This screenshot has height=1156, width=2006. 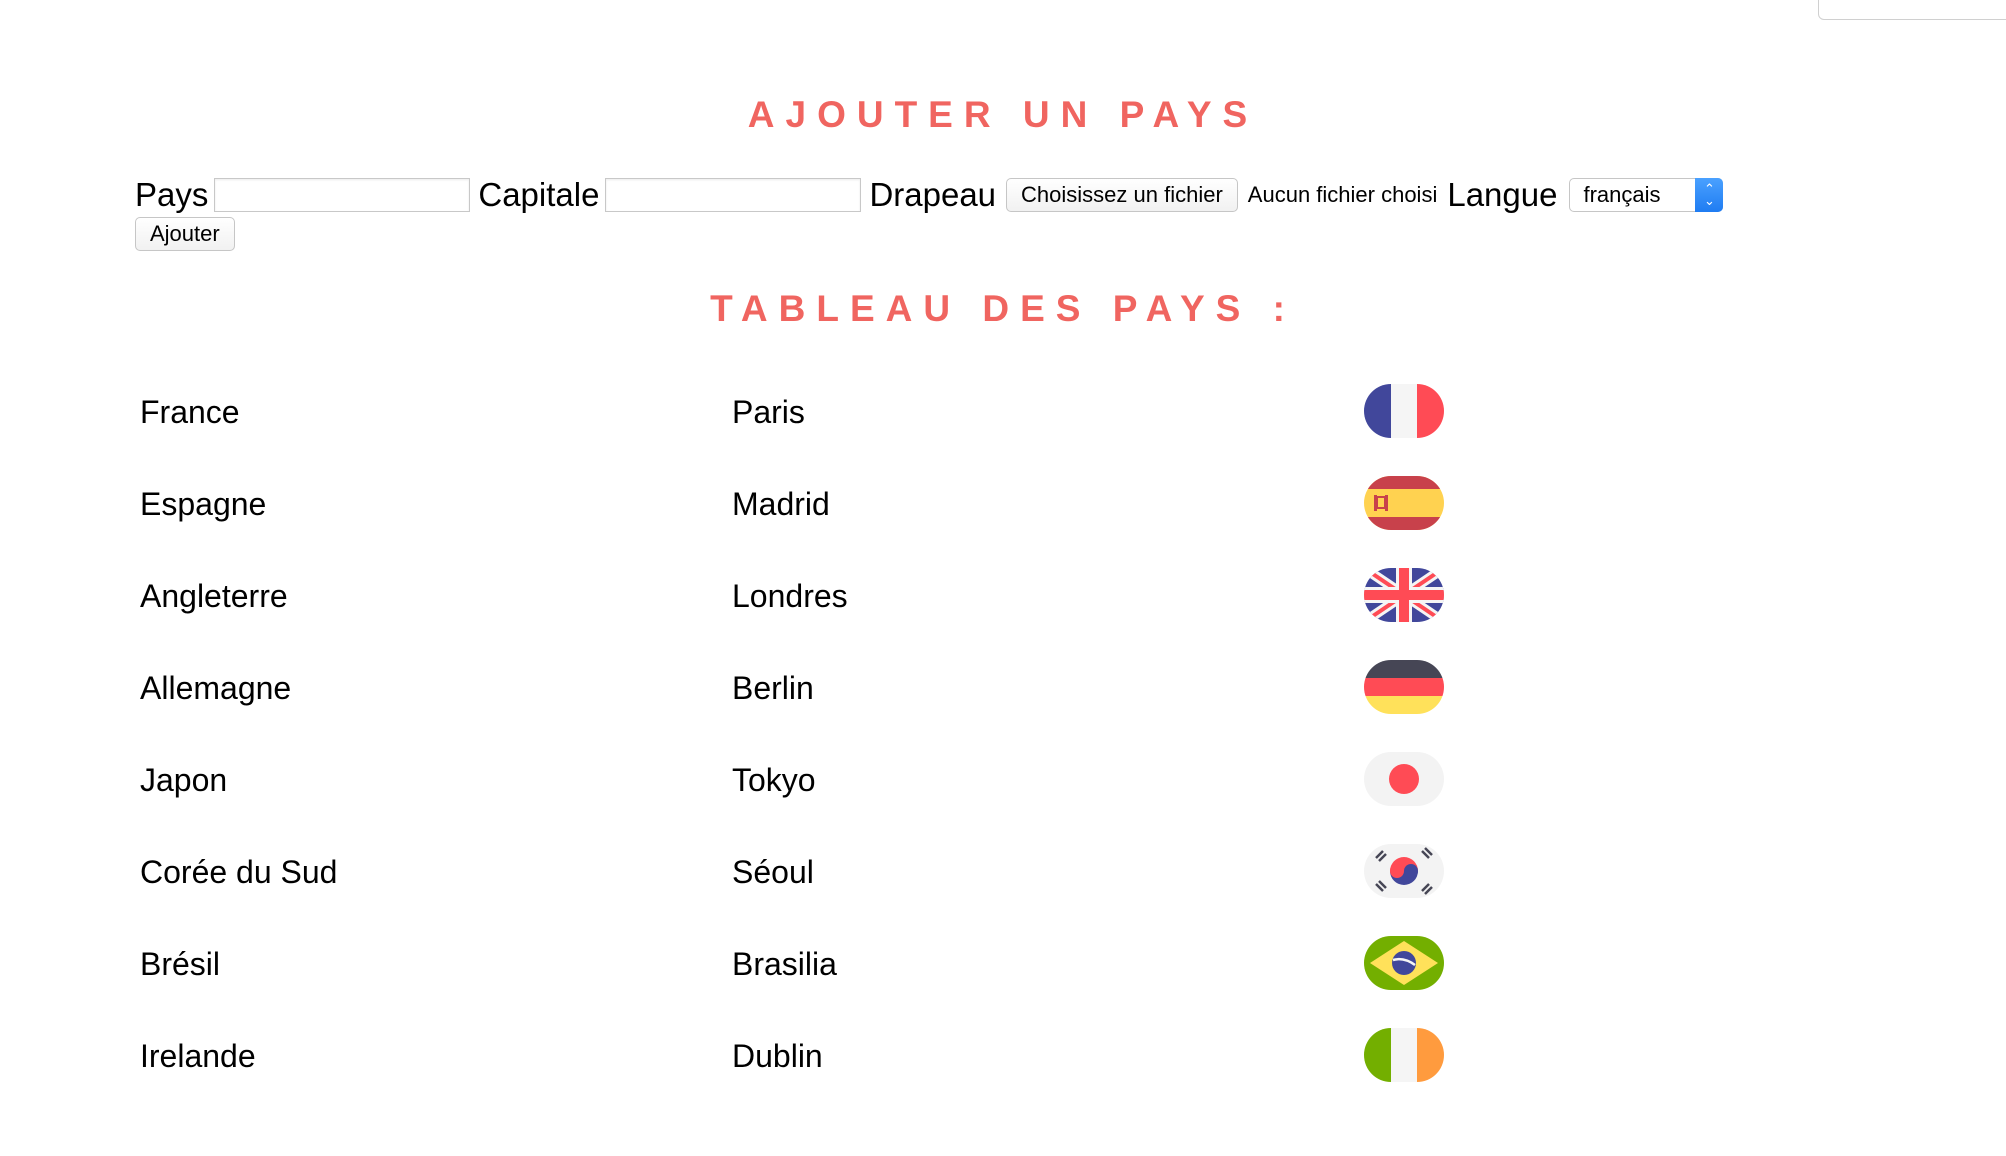 What do you see at coordinates (784, 964) in the screenshot?
I see `capital-cell: Brasilia` at bounding box center [784, 964].